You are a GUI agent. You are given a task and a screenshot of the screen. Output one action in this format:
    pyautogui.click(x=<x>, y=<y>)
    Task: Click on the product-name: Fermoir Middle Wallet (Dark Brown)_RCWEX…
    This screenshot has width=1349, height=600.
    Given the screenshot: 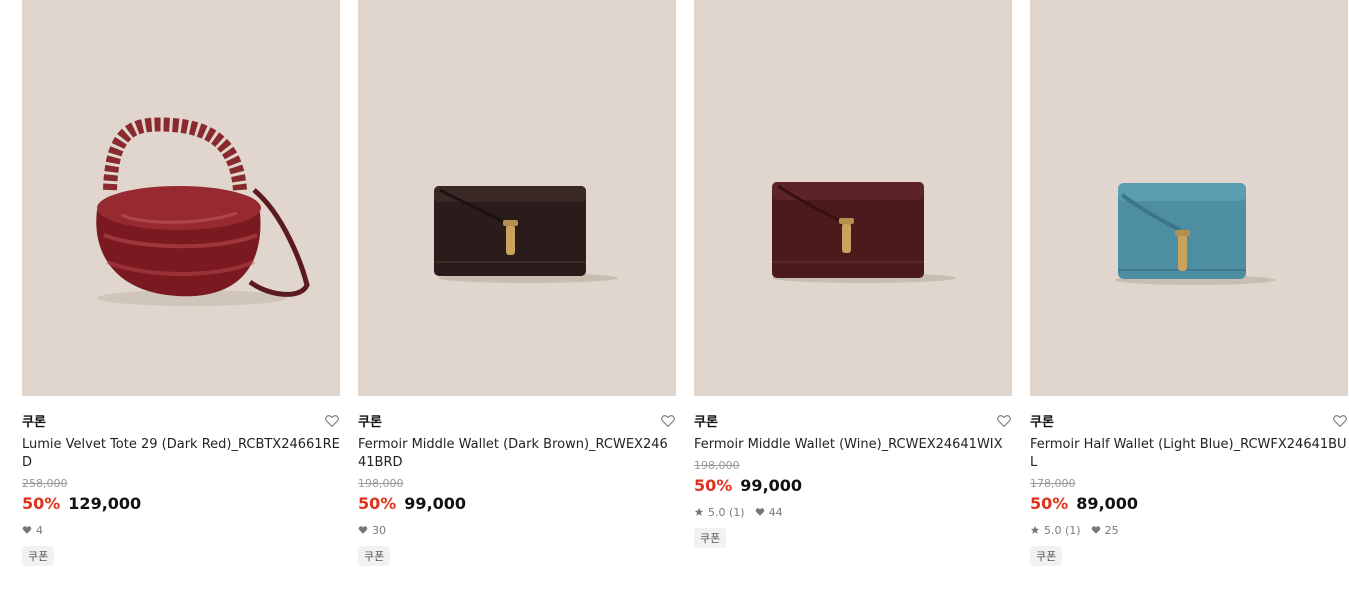 What is the action you would take?
    pyautogui.click(x=517, y=454)
    